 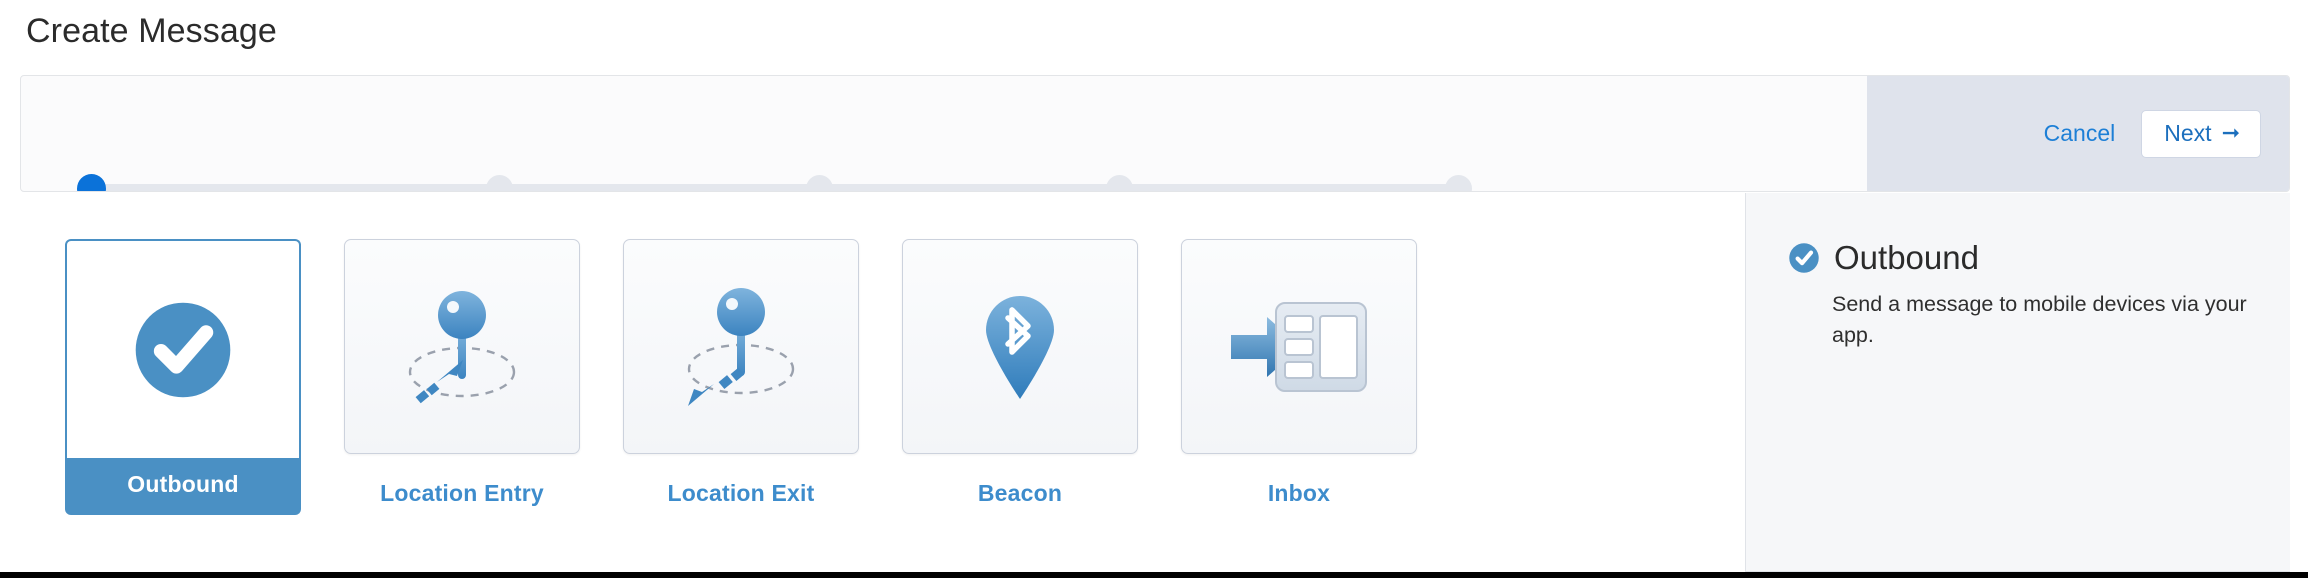 I want to click on template-card-label: Location Entry, so click(x=462, y=493).